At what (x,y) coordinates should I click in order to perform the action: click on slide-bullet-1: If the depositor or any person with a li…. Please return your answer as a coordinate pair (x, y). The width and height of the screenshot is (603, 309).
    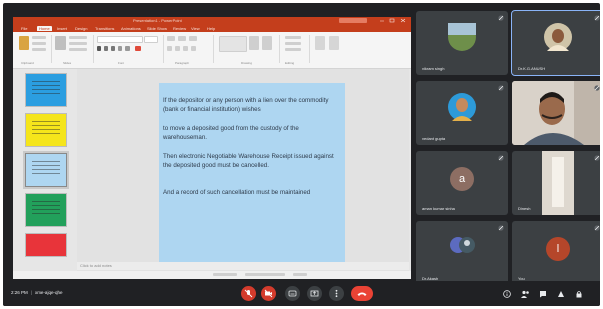
    Looking at the image, I should click on (246, 105).